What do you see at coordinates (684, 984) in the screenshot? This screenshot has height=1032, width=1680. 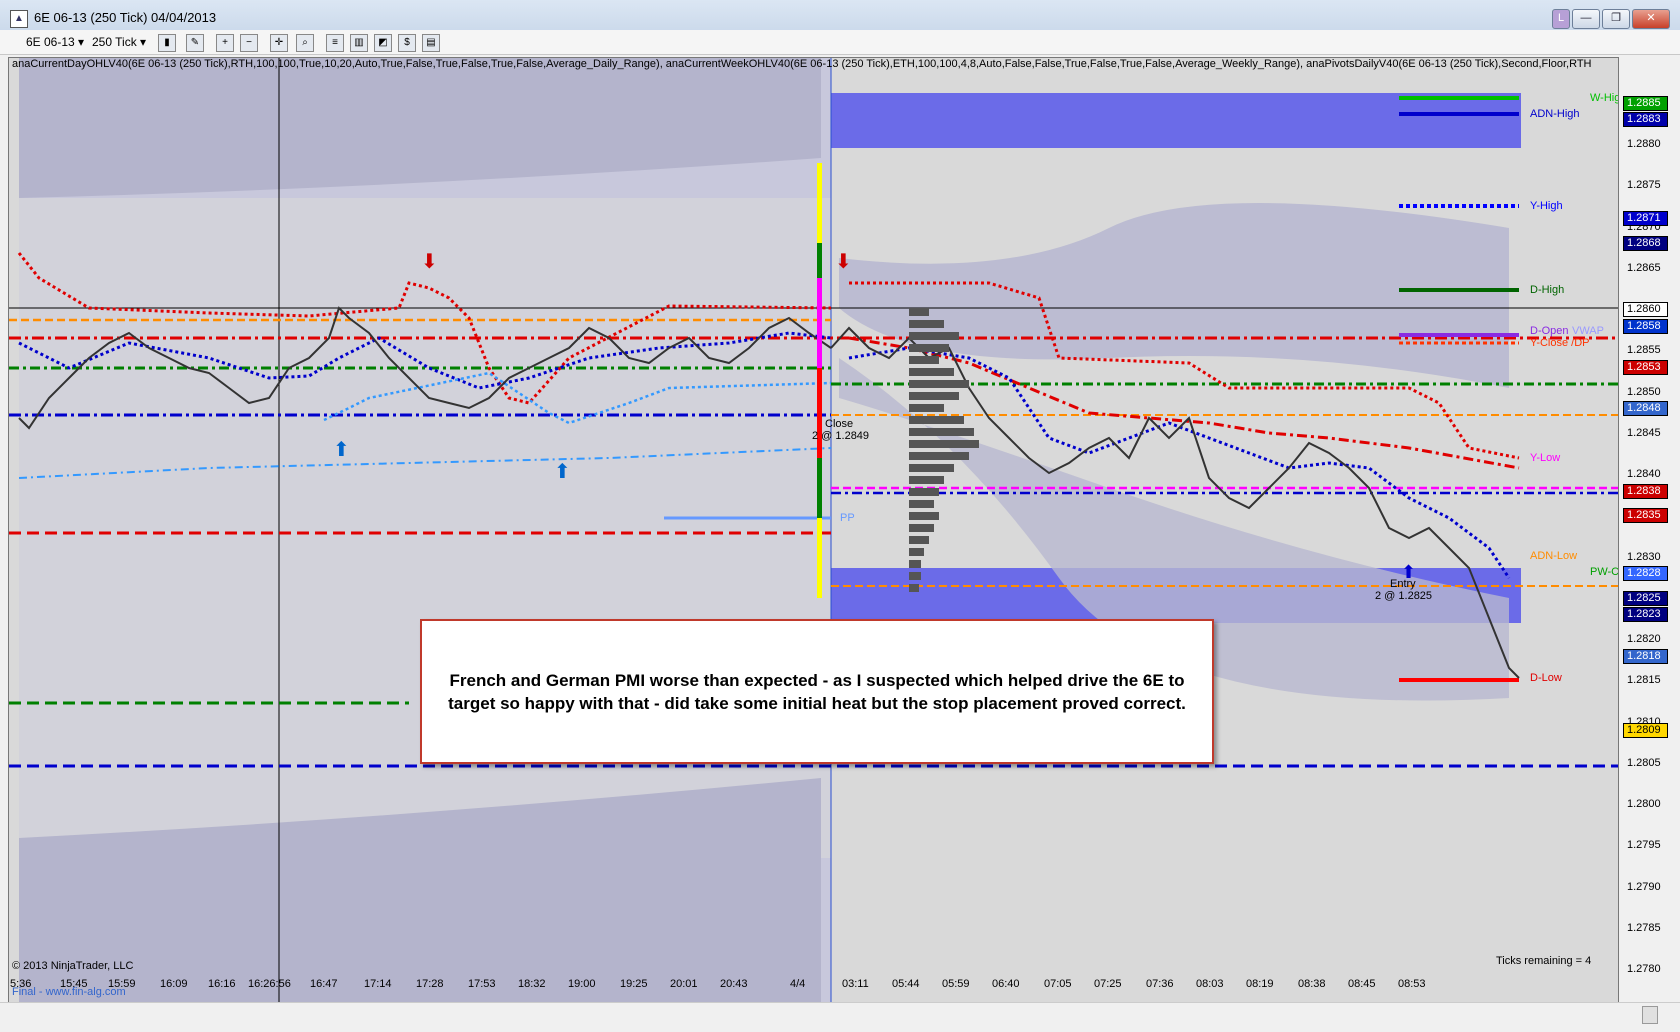 I see `time-tick-label: 20:01` at bounding box center [684, 984].